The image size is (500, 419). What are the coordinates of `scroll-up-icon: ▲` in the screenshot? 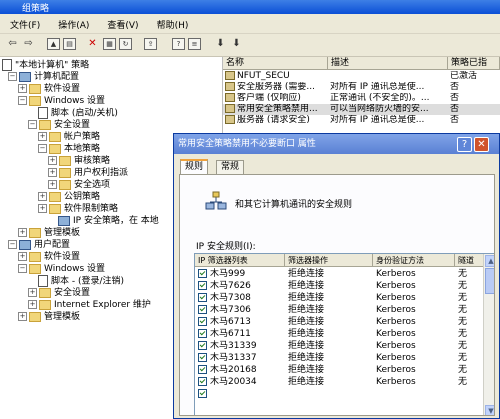 It's located at (489, 261).